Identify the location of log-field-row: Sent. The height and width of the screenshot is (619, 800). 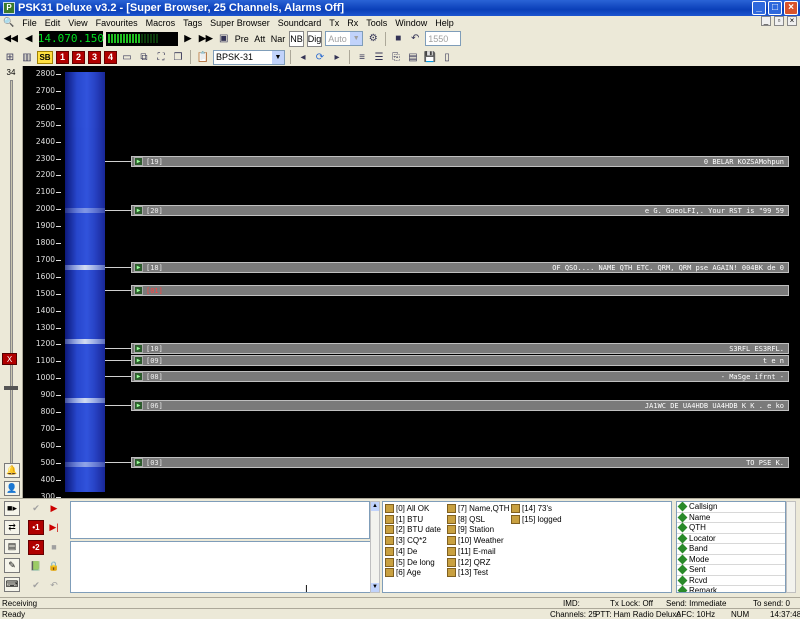
(731, 570).